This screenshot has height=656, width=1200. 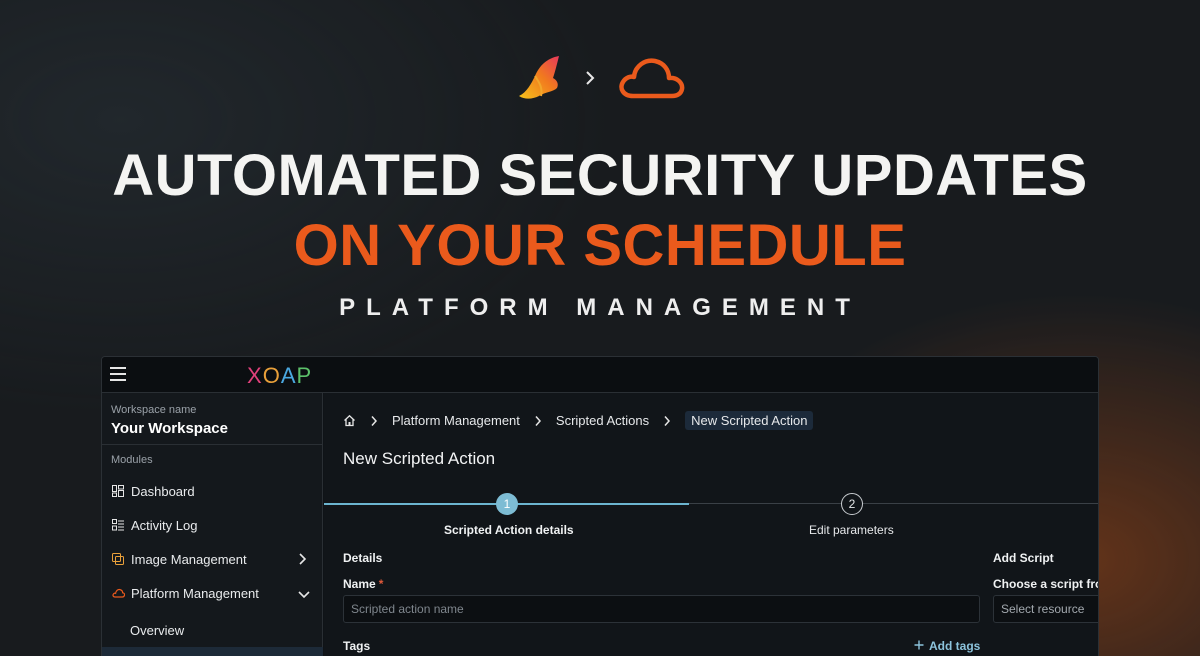 What do you see at coordinates (749, 420) in the screenshot?
I see `breadcrumb-current: New Scripted Action` at bounding box center [749, 420].